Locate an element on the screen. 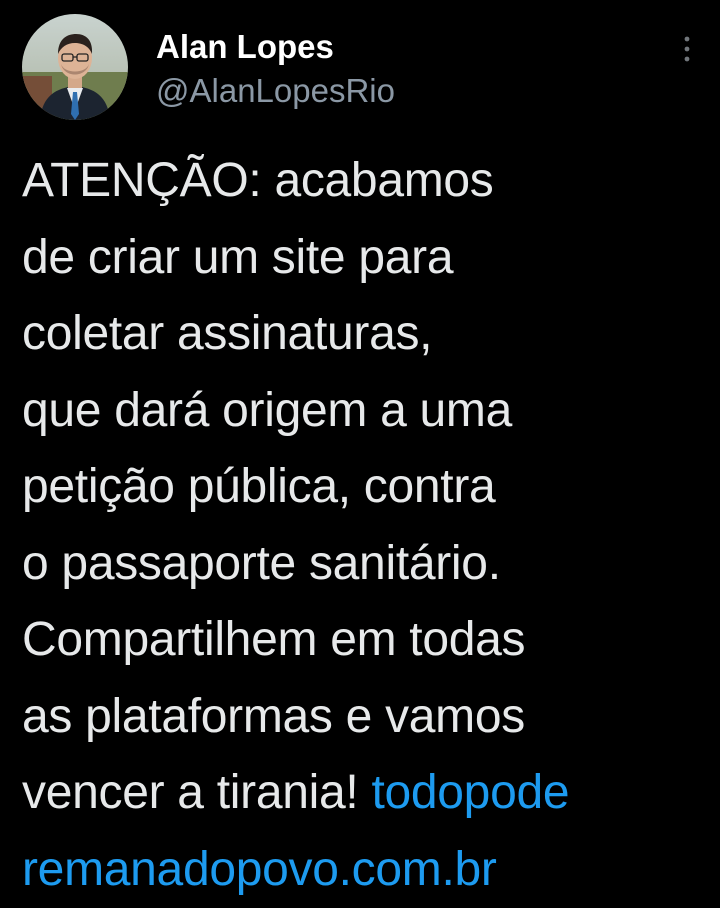 The height and width of the screenshot is (908, 720). tweet-line: as plataformas e vamos is located at coordinates (367, 717).